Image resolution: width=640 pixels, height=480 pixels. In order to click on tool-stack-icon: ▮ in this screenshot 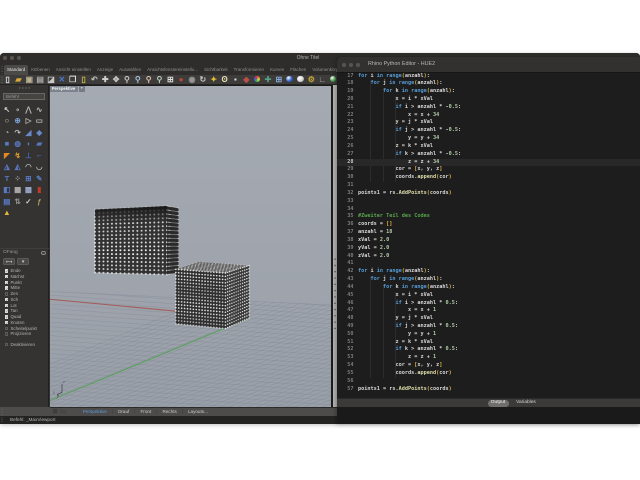, I will do `click(39, 190)`.